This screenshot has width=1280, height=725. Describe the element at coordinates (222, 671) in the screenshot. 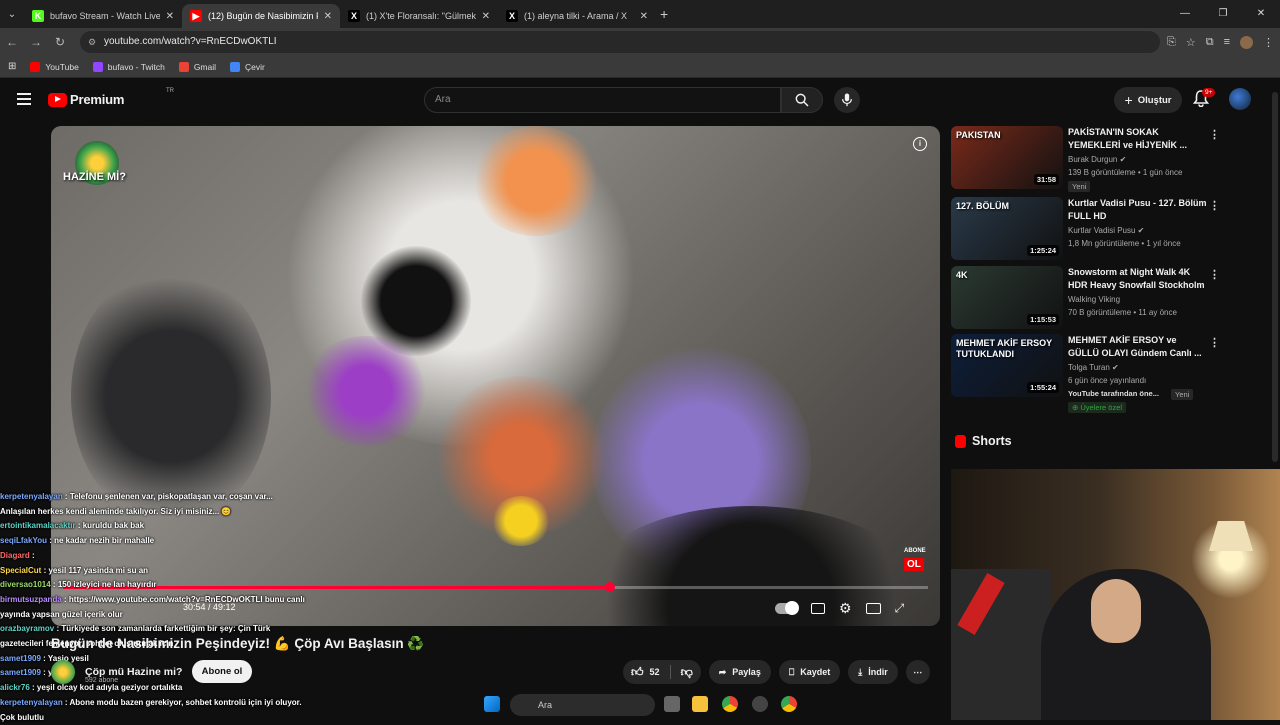

I see `subscribe-button: Abone ol` at that location.